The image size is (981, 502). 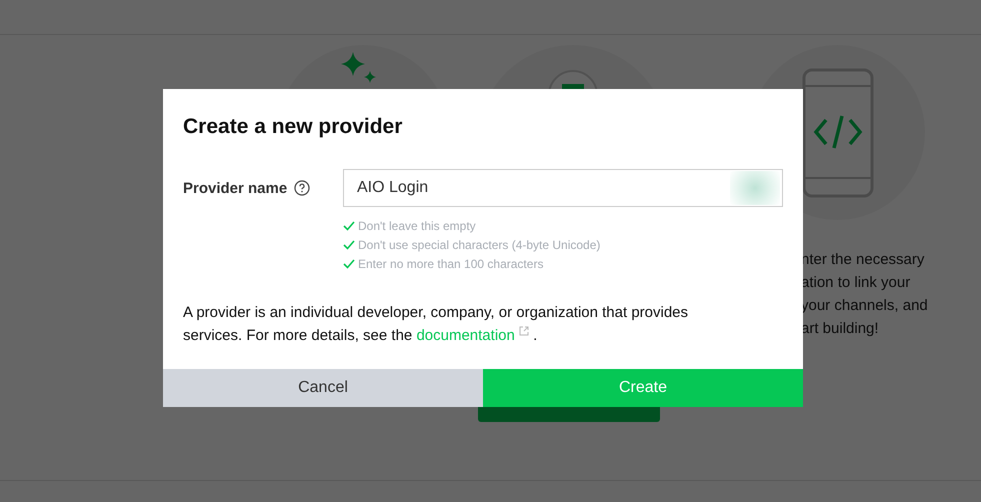 I want to click on rule-text: Enter no more than 100 characters, so click(x=451, y=264).